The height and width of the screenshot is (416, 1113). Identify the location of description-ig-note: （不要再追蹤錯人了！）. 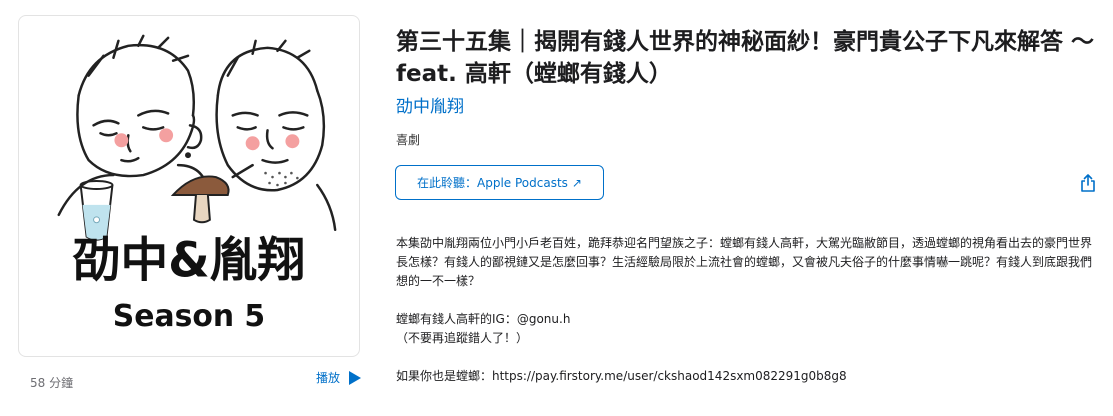
(462, 338).